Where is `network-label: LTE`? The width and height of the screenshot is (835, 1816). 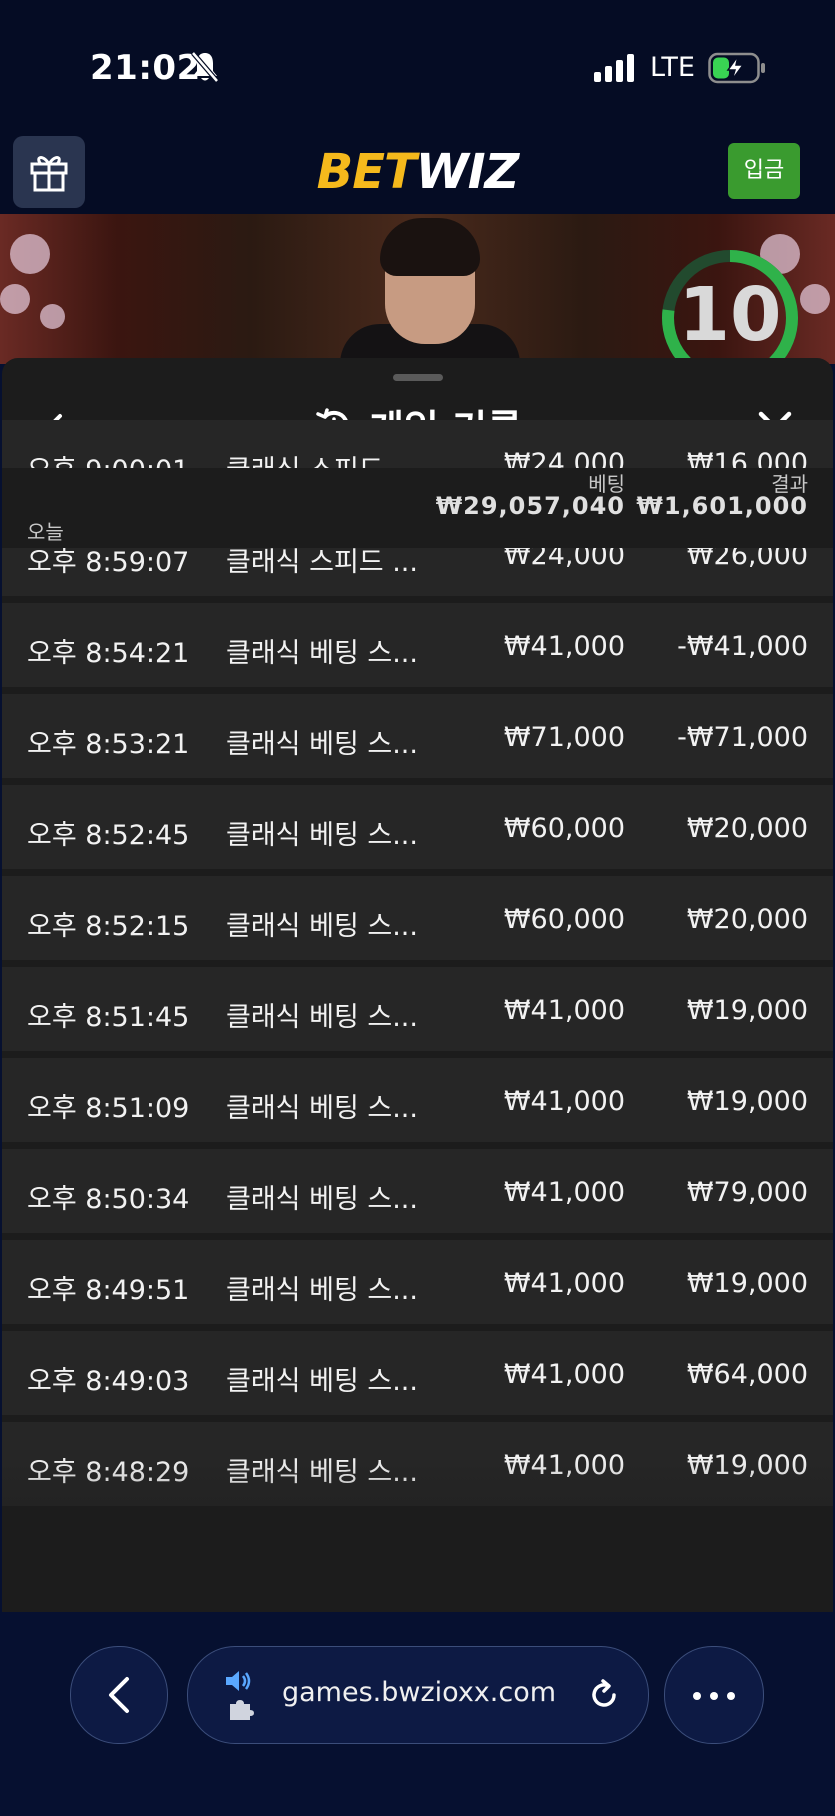
network-label: LTE is located at coordinates (672, 67).